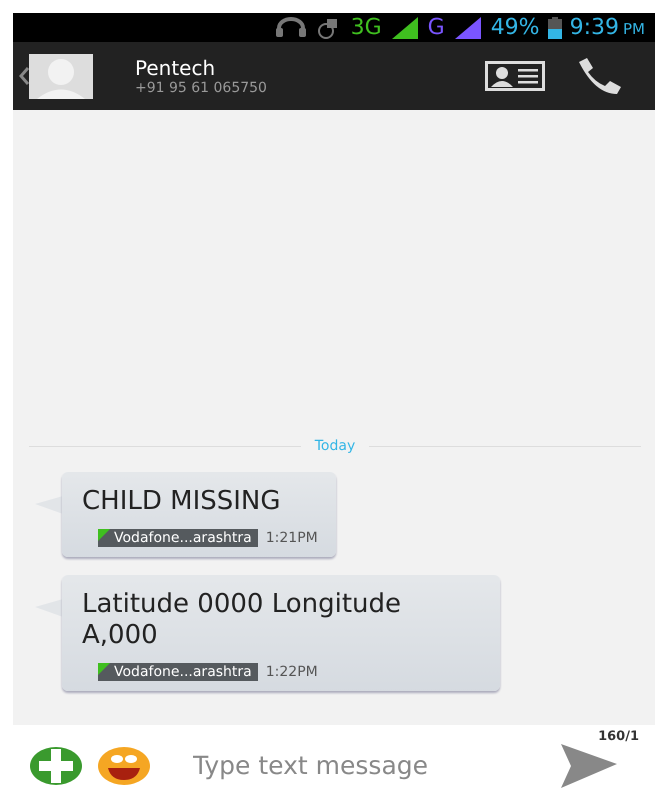 This screenshot has width=661, height=808. I want to click on date-divider-label: Today, so click(335, 446).